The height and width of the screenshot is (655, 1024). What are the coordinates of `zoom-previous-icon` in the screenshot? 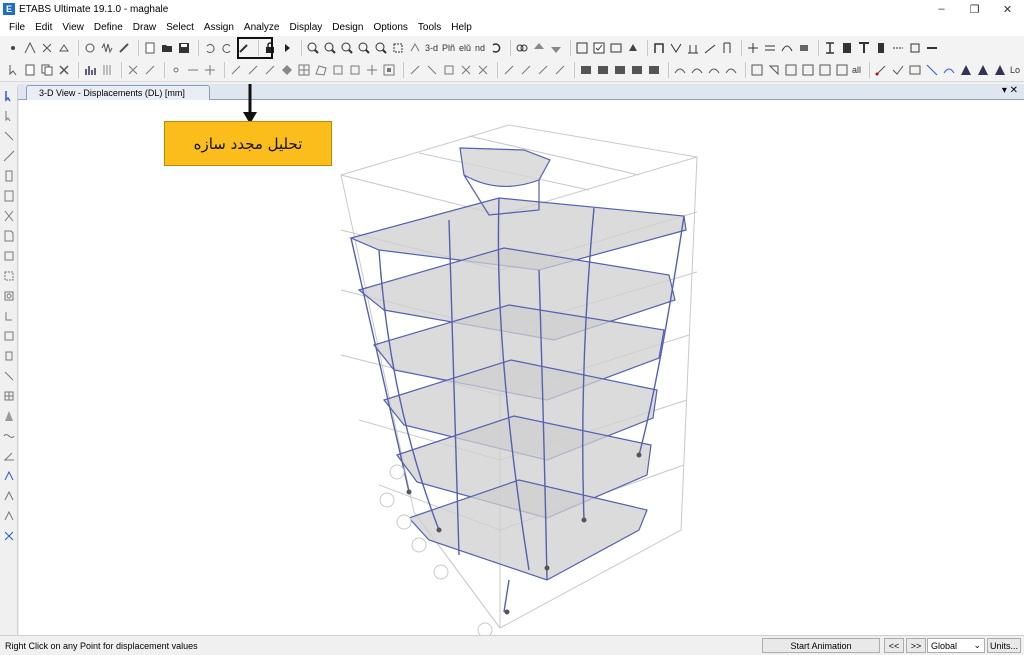 It's located at (381, 48).